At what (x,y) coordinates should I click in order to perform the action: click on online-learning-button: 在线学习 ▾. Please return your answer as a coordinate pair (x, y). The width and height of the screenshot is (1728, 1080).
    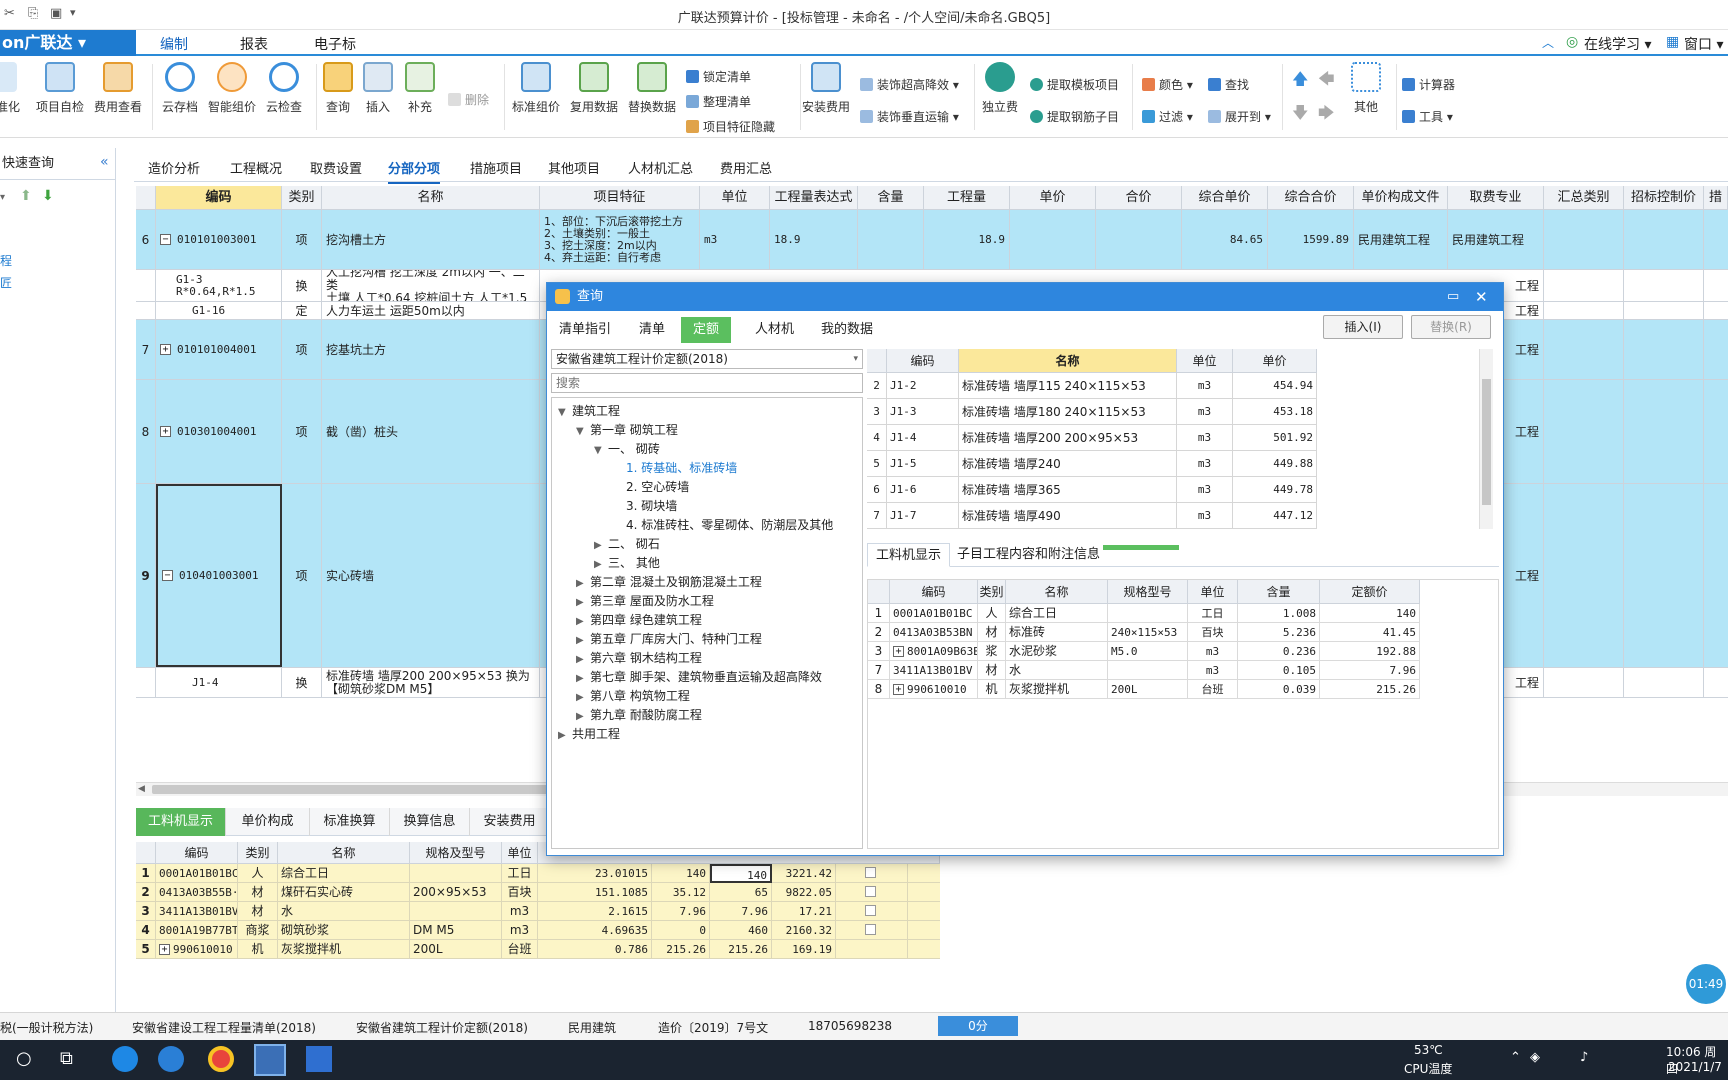
    Looking at the image, I should click on (1617, 44).